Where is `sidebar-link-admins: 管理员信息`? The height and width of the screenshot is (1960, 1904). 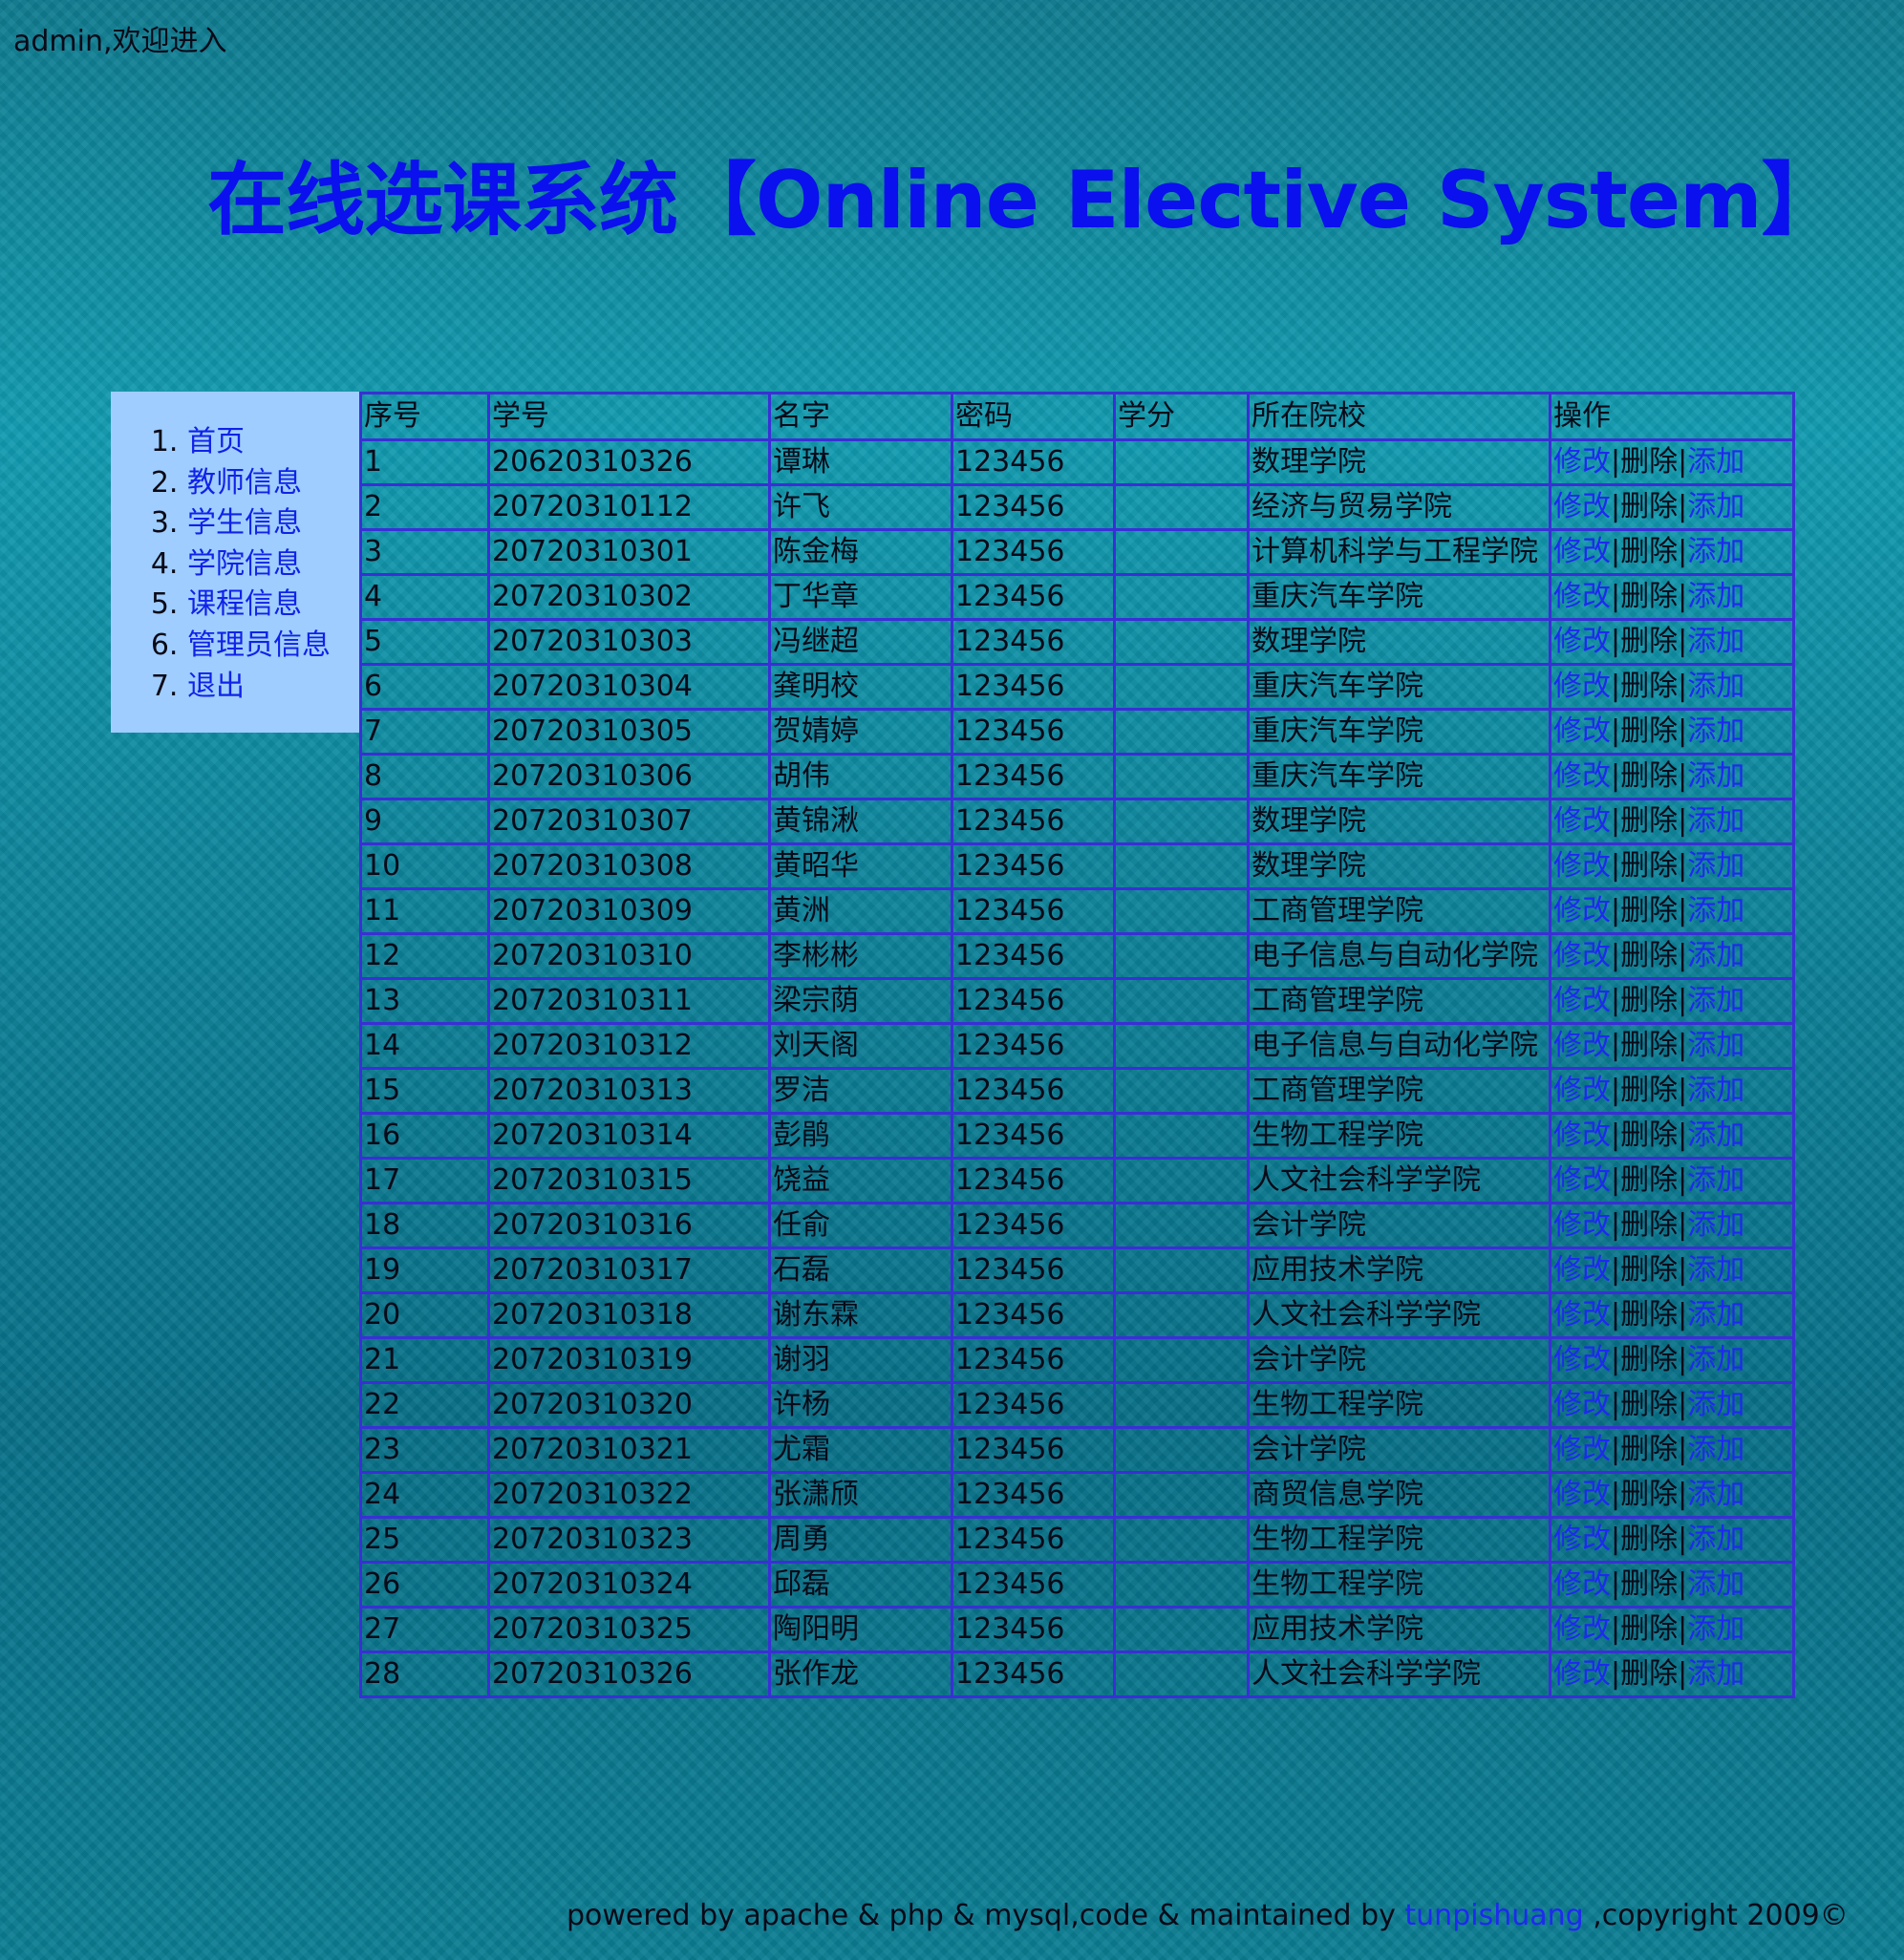 sidebar-link-admins: 管理员信息 is located at coordinates (259, 645).